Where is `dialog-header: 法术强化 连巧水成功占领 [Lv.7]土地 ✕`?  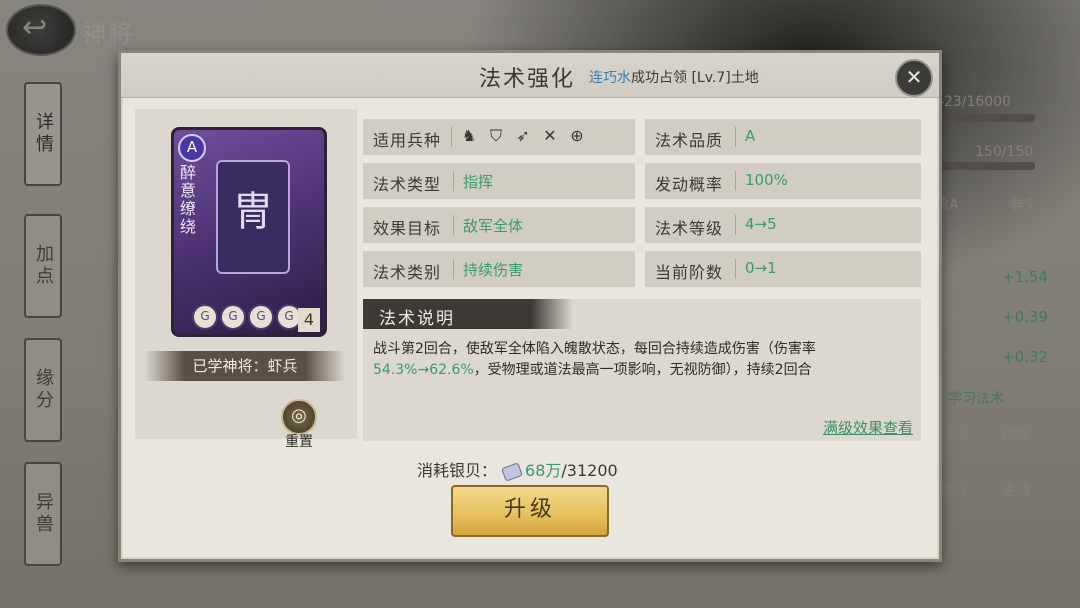
dialog-header: 法术强化 连巧水成功占领 [Lv.7]土地 ✕ is located at coordinates (530, 75).